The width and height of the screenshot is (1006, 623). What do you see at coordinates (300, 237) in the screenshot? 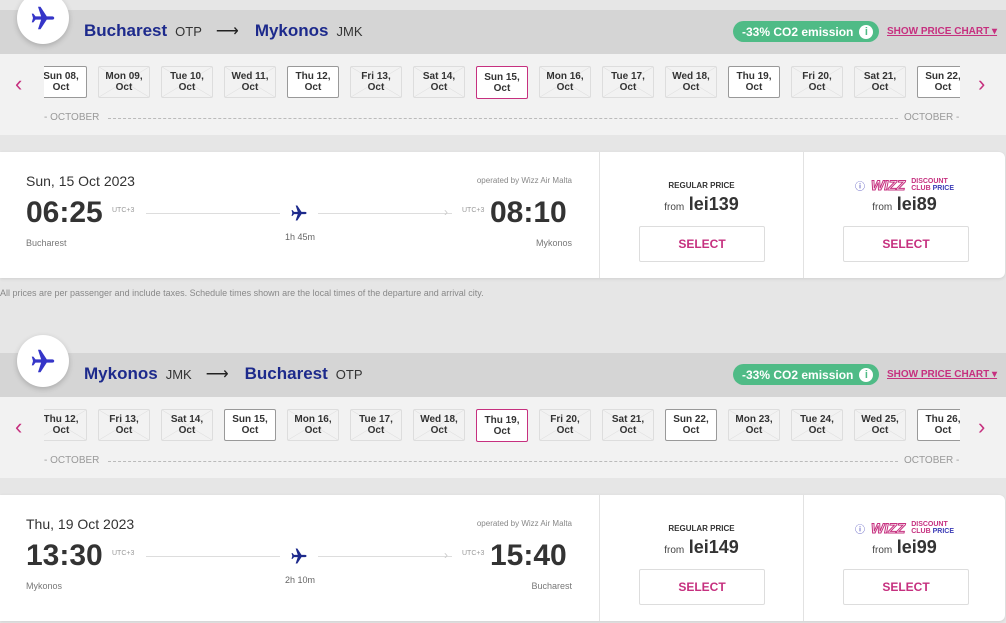
I see `duration: 1h 45m` at bounding box center [300, 237].